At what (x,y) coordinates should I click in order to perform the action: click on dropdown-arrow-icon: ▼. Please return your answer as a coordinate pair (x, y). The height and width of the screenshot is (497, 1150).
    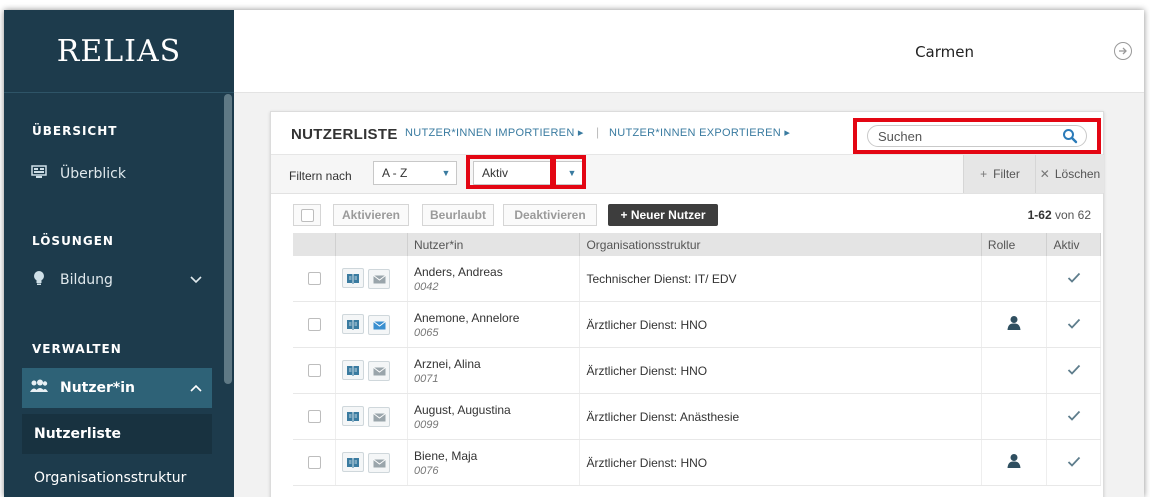
    Looking at the image, I should click on (446, 173).